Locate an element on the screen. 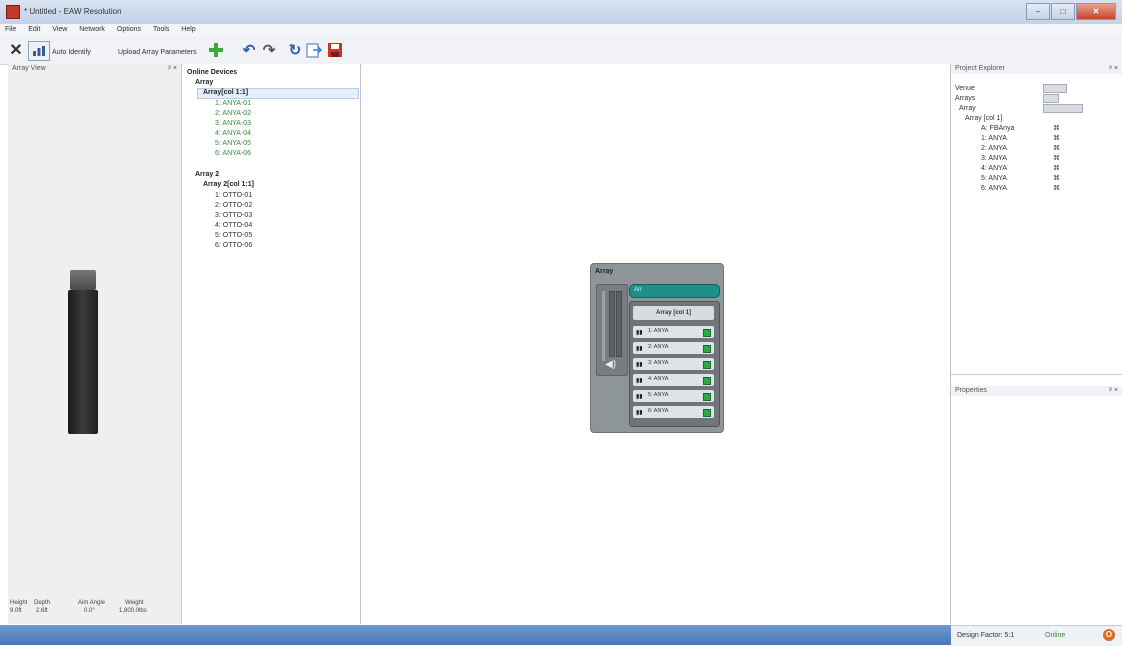 The width and height of the screenshot is (1122, 646). tree-device: 6: ANYA-06 is located at coordinates (233, 153).